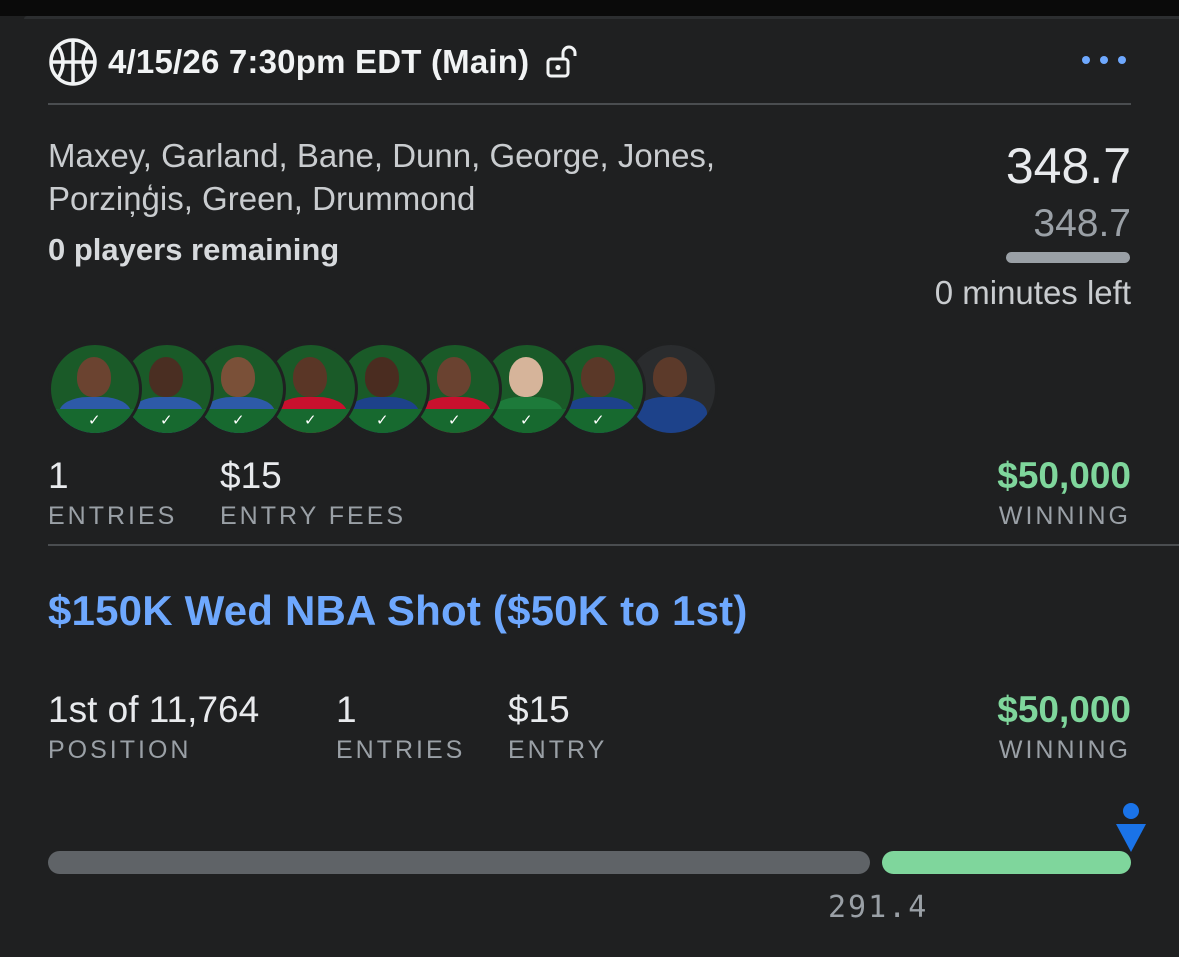 The image size is (1179, 957). Describe the element at coordinates (1064, 727) in the screenshot. I see `contest-winning: $50,000 WINNING` at that location.